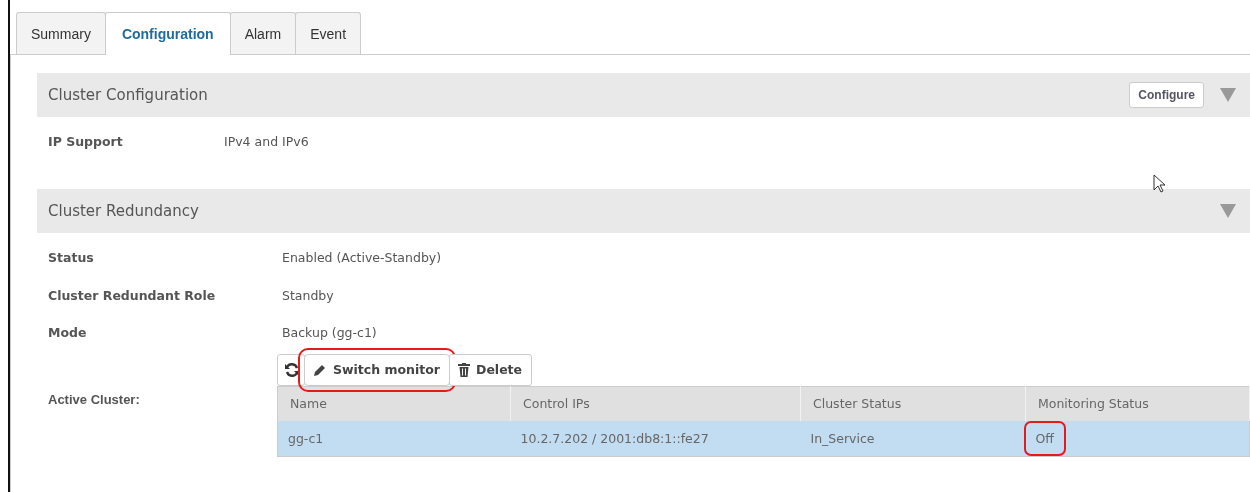 The image size is (1250, 492). I want to click on column-header: Cluster Status, so click(913, 403).